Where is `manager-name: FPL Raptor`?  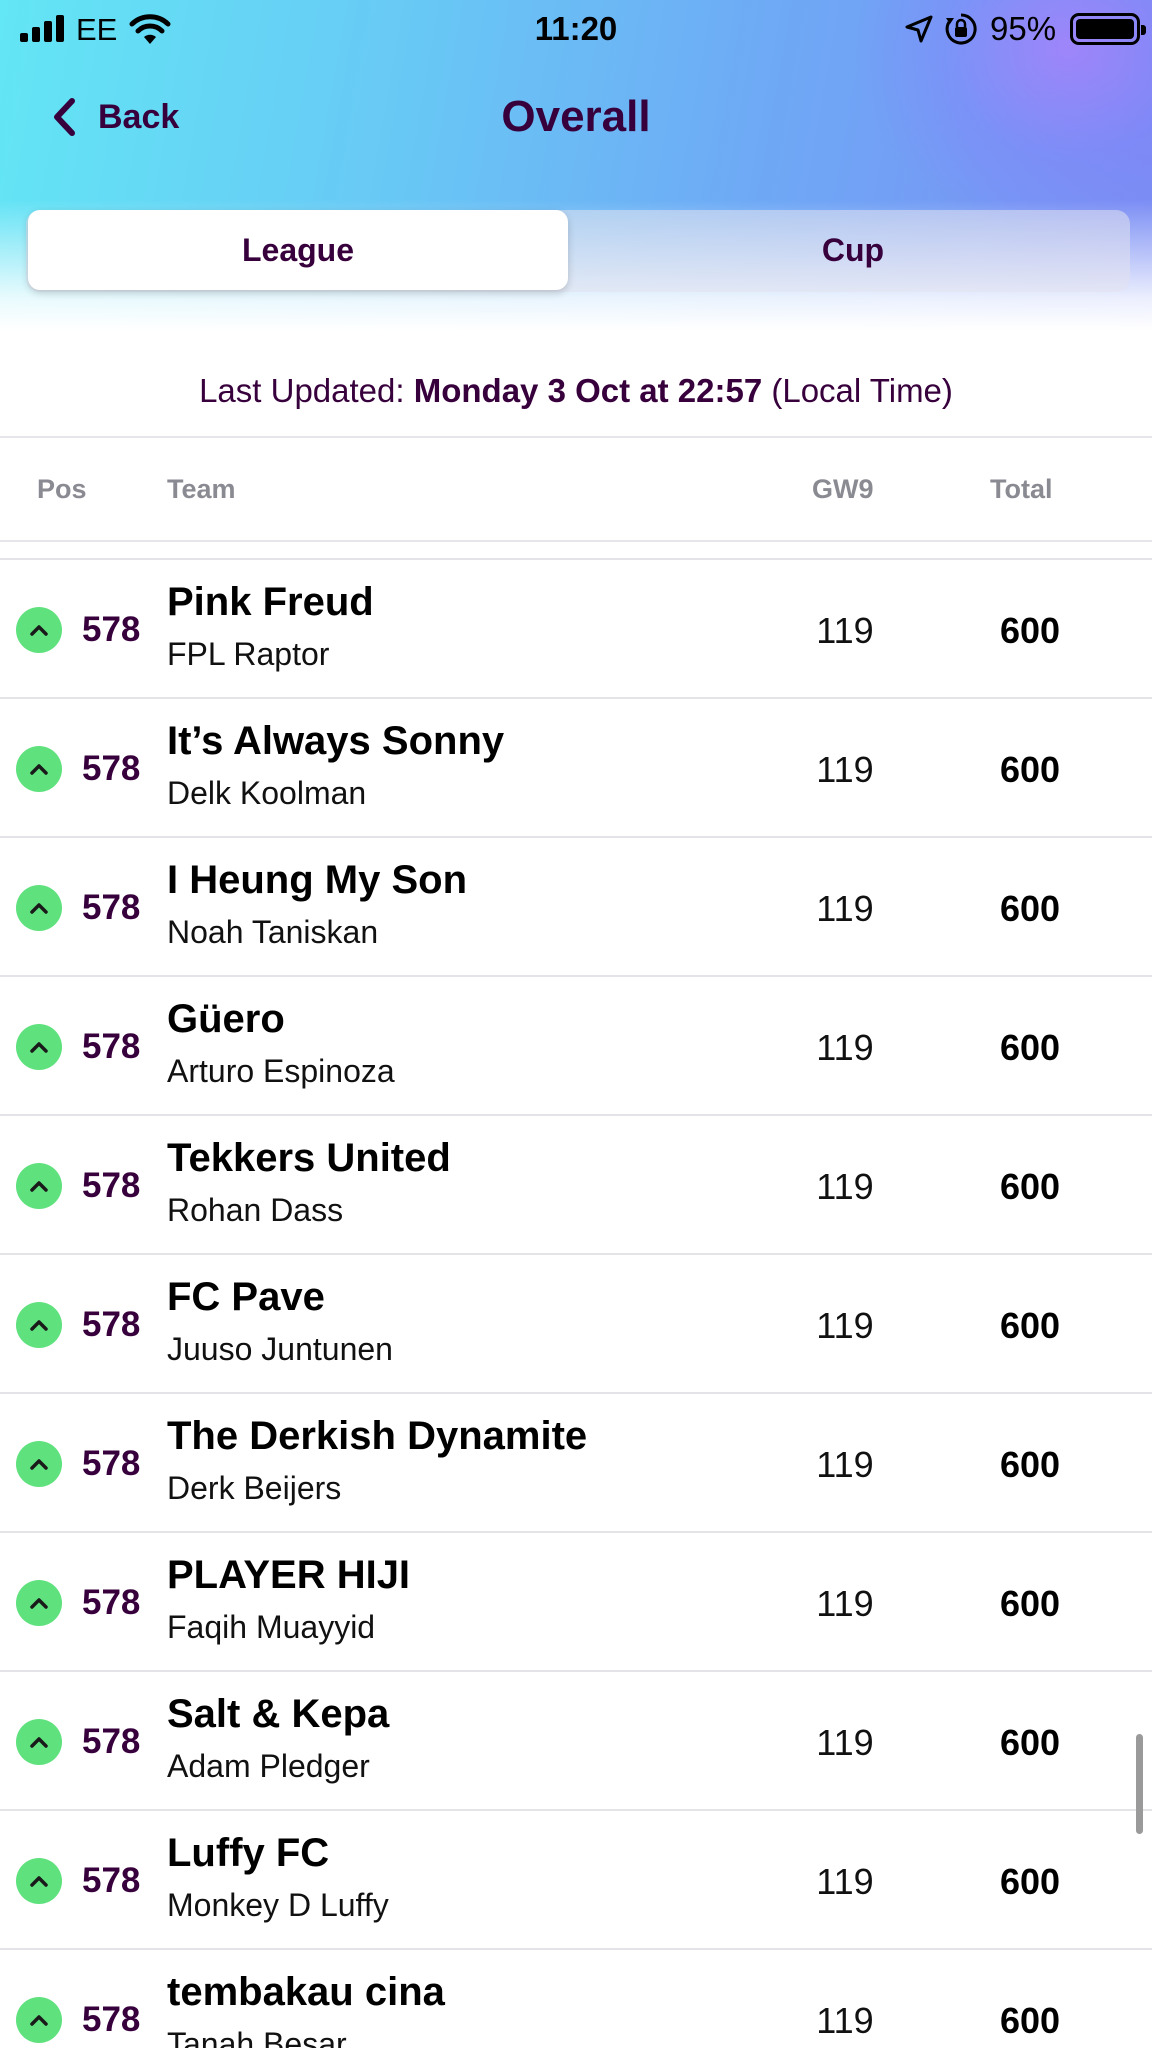
manager-name: FPL Raptor is located at coordinates (248, 654).